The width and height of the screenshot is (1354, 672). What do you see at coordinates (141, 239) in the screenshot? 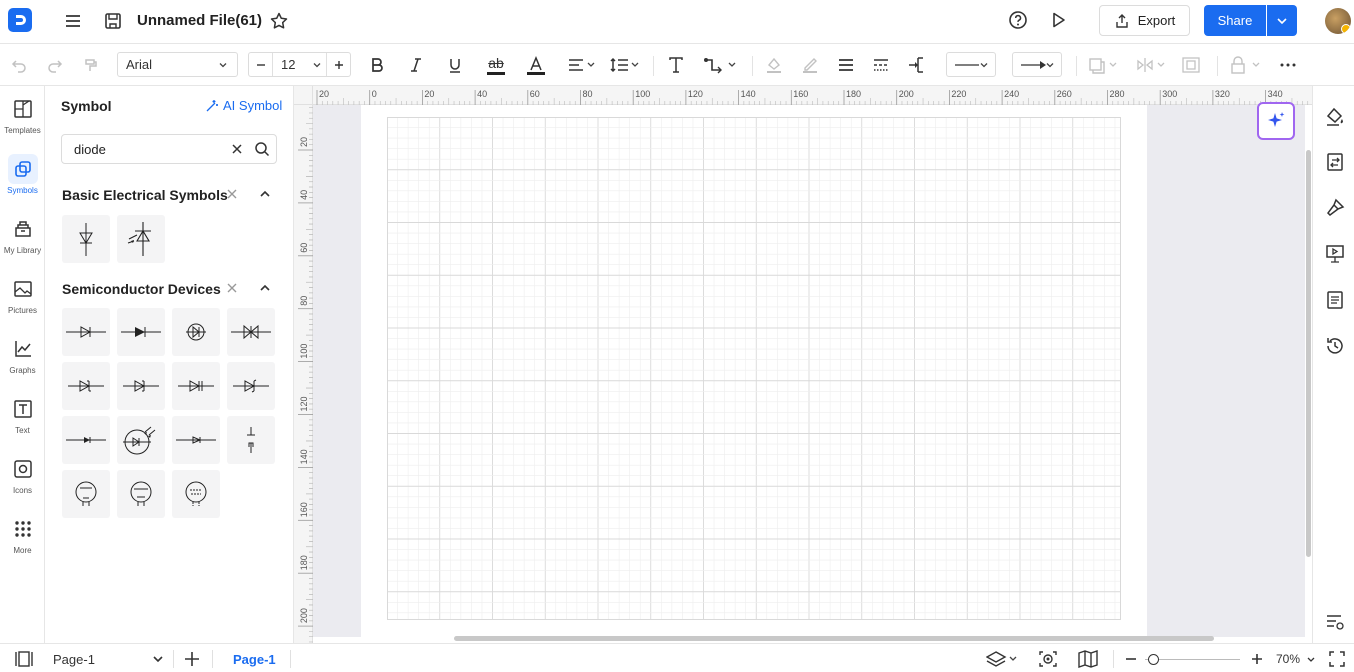
I see `symbol-zener-vertical` at bounding box center [141, 239].